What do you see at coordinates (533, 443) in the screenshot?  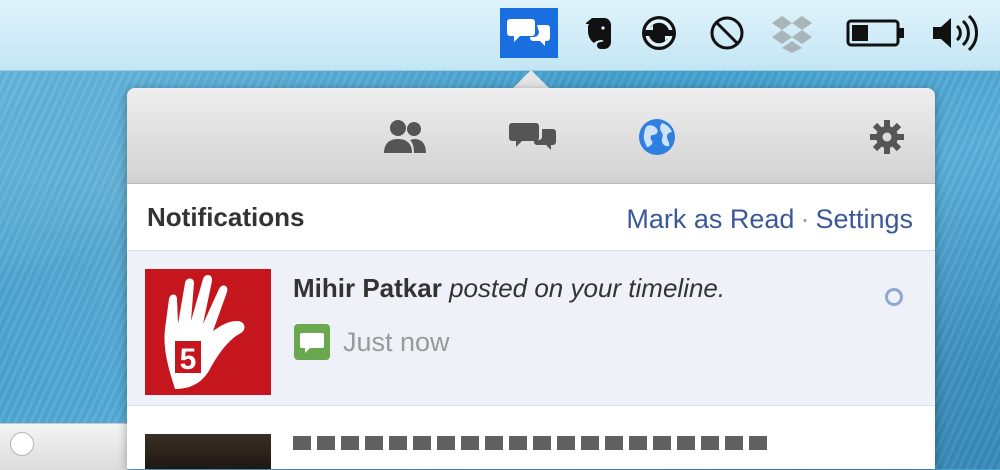 I see `notification-text-cutoff` at bounding box center [533, 443].